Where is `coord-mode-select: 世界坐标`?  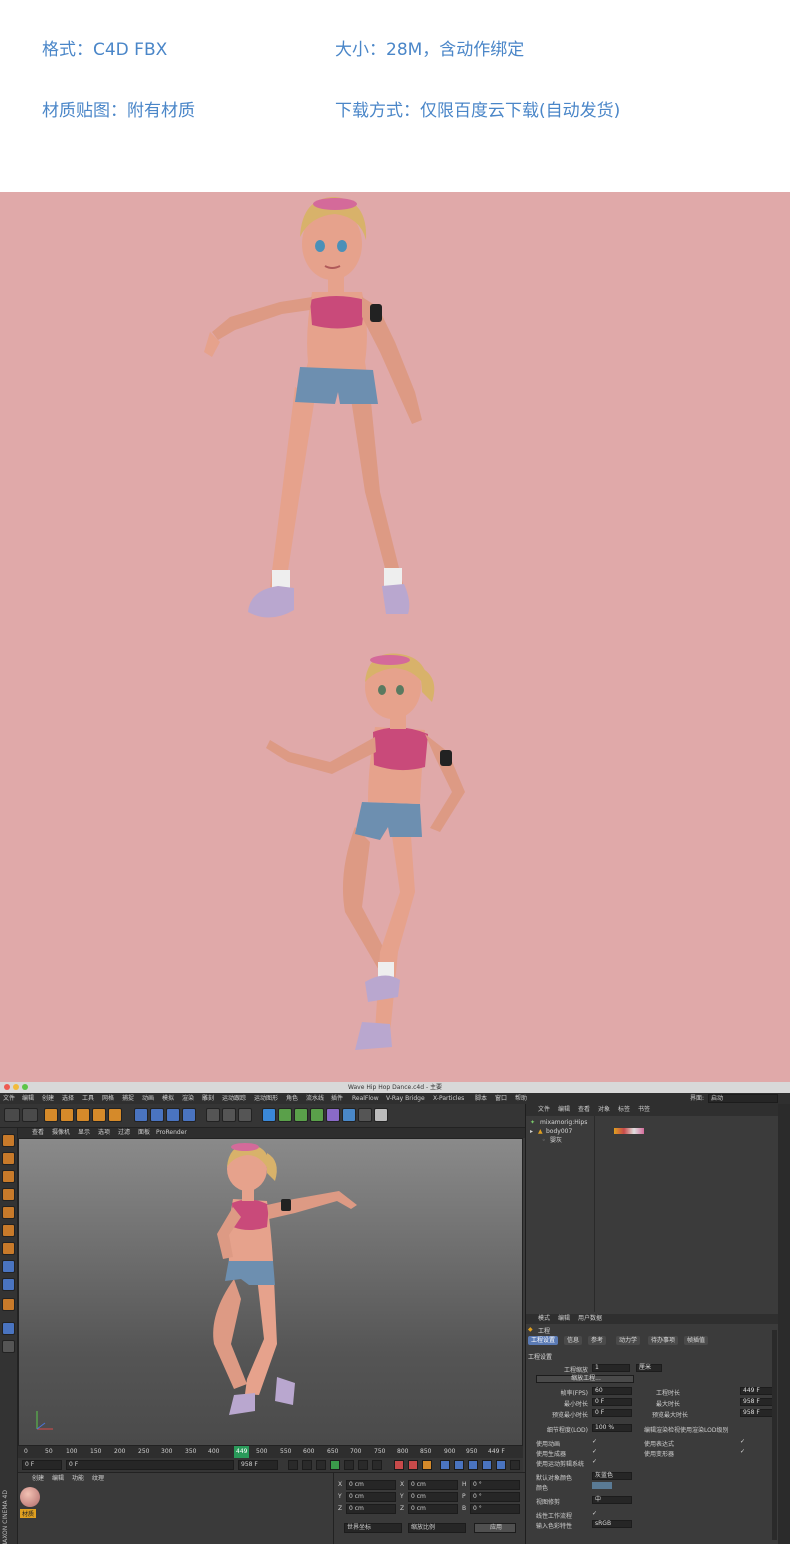
coord-mode-select: 世界坐标 is located at coordinates (373, 1528).